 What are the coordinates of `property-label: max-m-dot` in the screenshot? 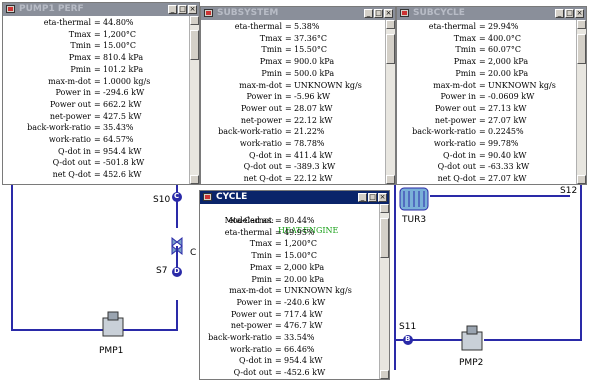 It's located at (454, 85).